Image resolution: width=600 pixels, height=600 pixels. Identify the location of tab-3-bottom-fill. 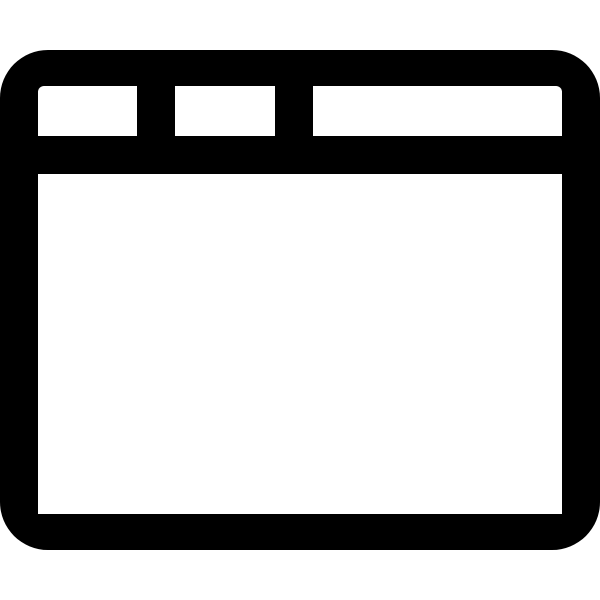
(437, 123).